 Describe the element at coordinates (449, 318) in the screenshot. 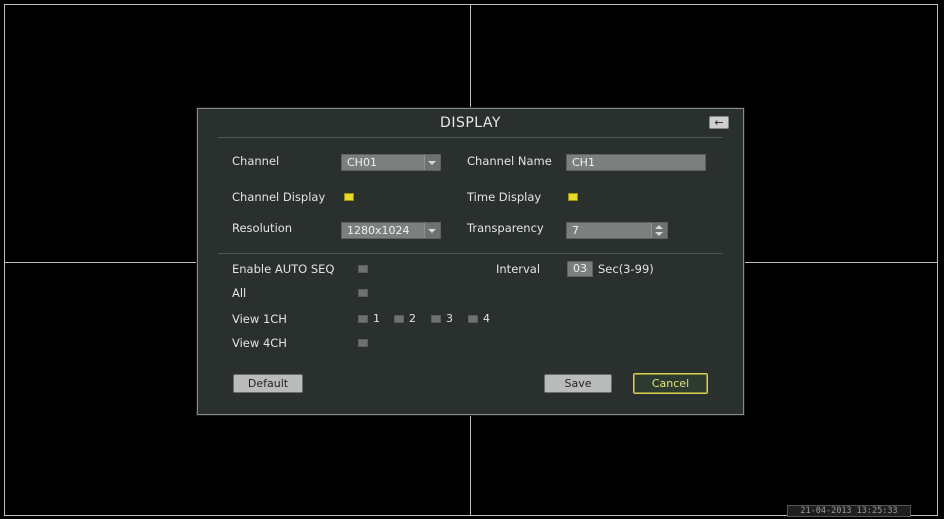

I see `view-1ch-number-3: 3` at that location.